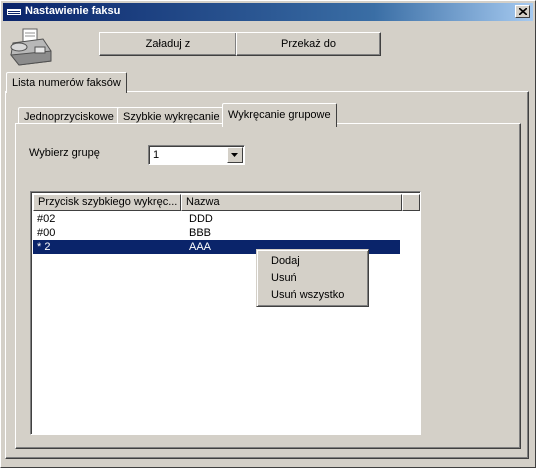  What do you see at coordinates (312, 295) in the screenshot?
I see `menu-item-remove-all: Usuń wszystko` at bounding box center [312, 295].